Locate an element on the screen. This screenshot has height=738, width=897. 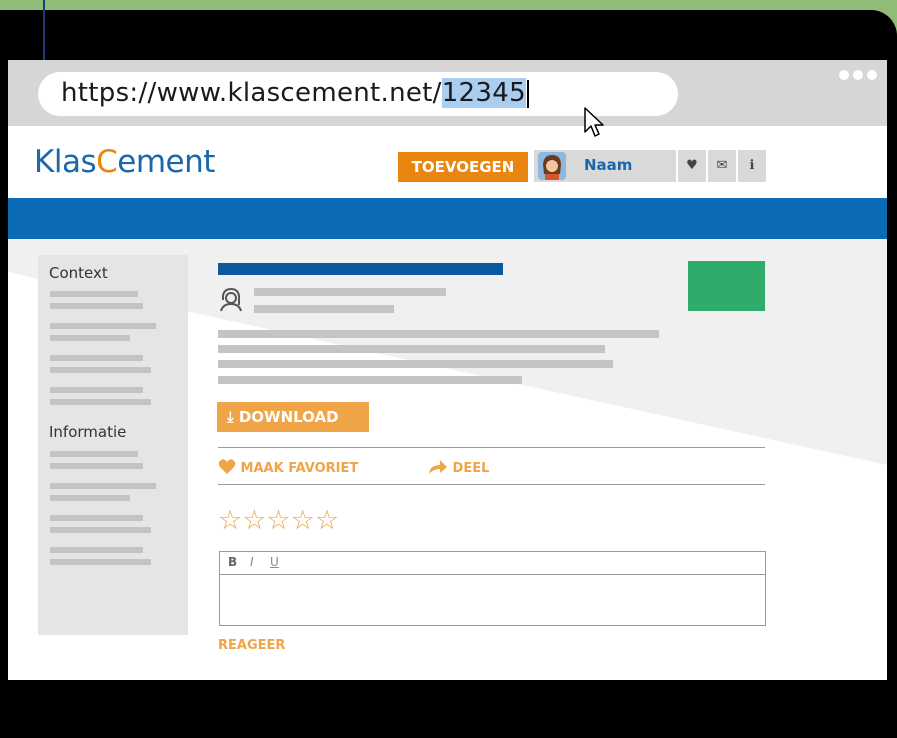
sidebar-heading-context: Context is located at coordinates (78, 273).